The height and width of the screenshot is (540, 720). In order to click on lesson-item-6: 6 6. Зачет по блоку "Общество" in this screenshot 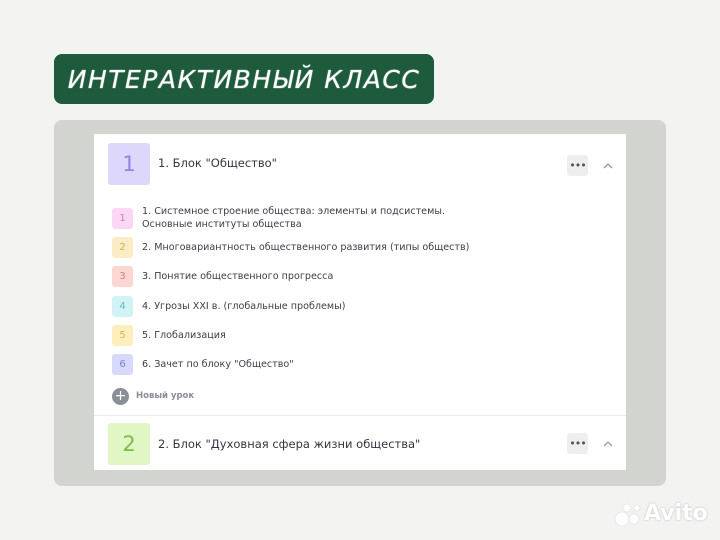, I will do `click(342, 365)`.